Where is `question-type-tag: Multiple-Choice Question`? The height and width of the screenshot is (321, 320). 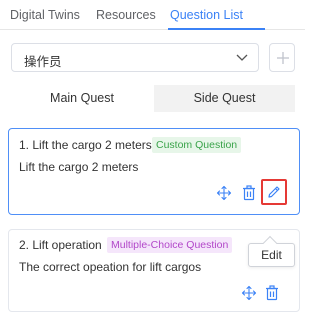 question-type-tag: Multiple-Choice Question is located at coordinates (170, 245).